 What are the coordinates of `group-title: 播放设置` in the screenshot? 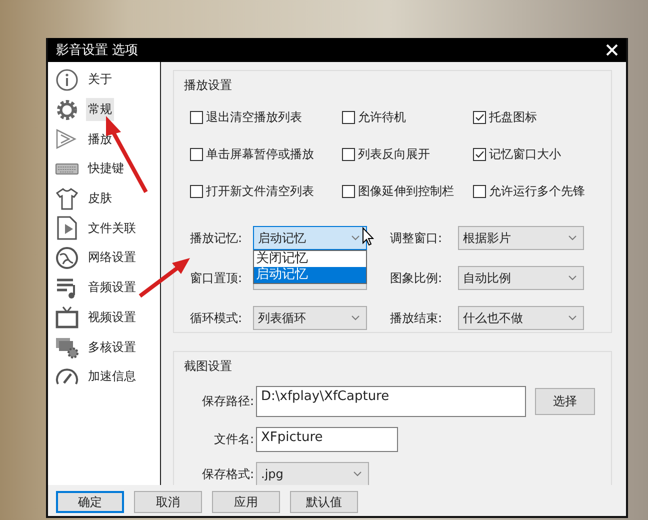 It's located at (208, 85).